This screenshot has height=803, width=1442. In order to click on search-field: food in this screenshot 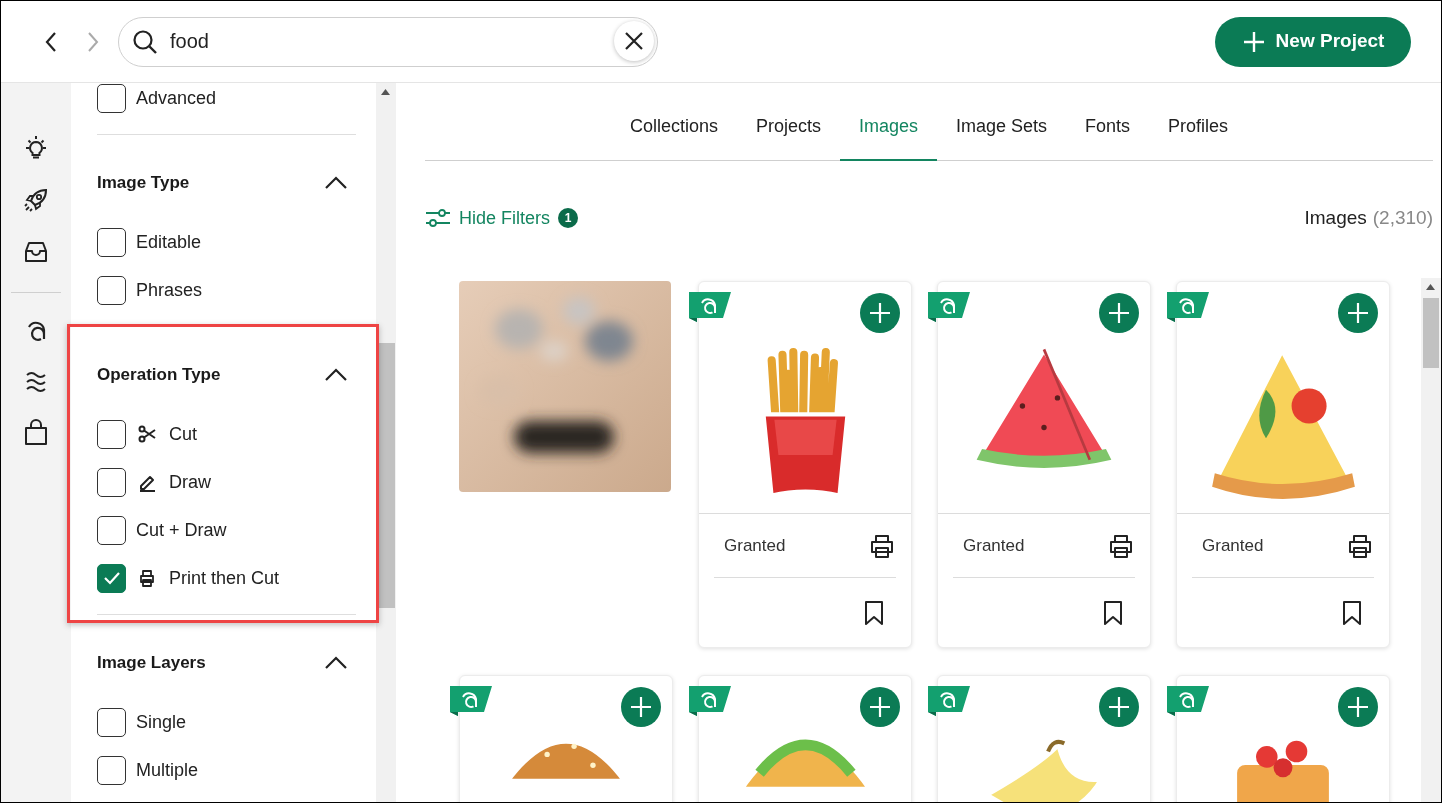, I will do `click(388, 41)`.